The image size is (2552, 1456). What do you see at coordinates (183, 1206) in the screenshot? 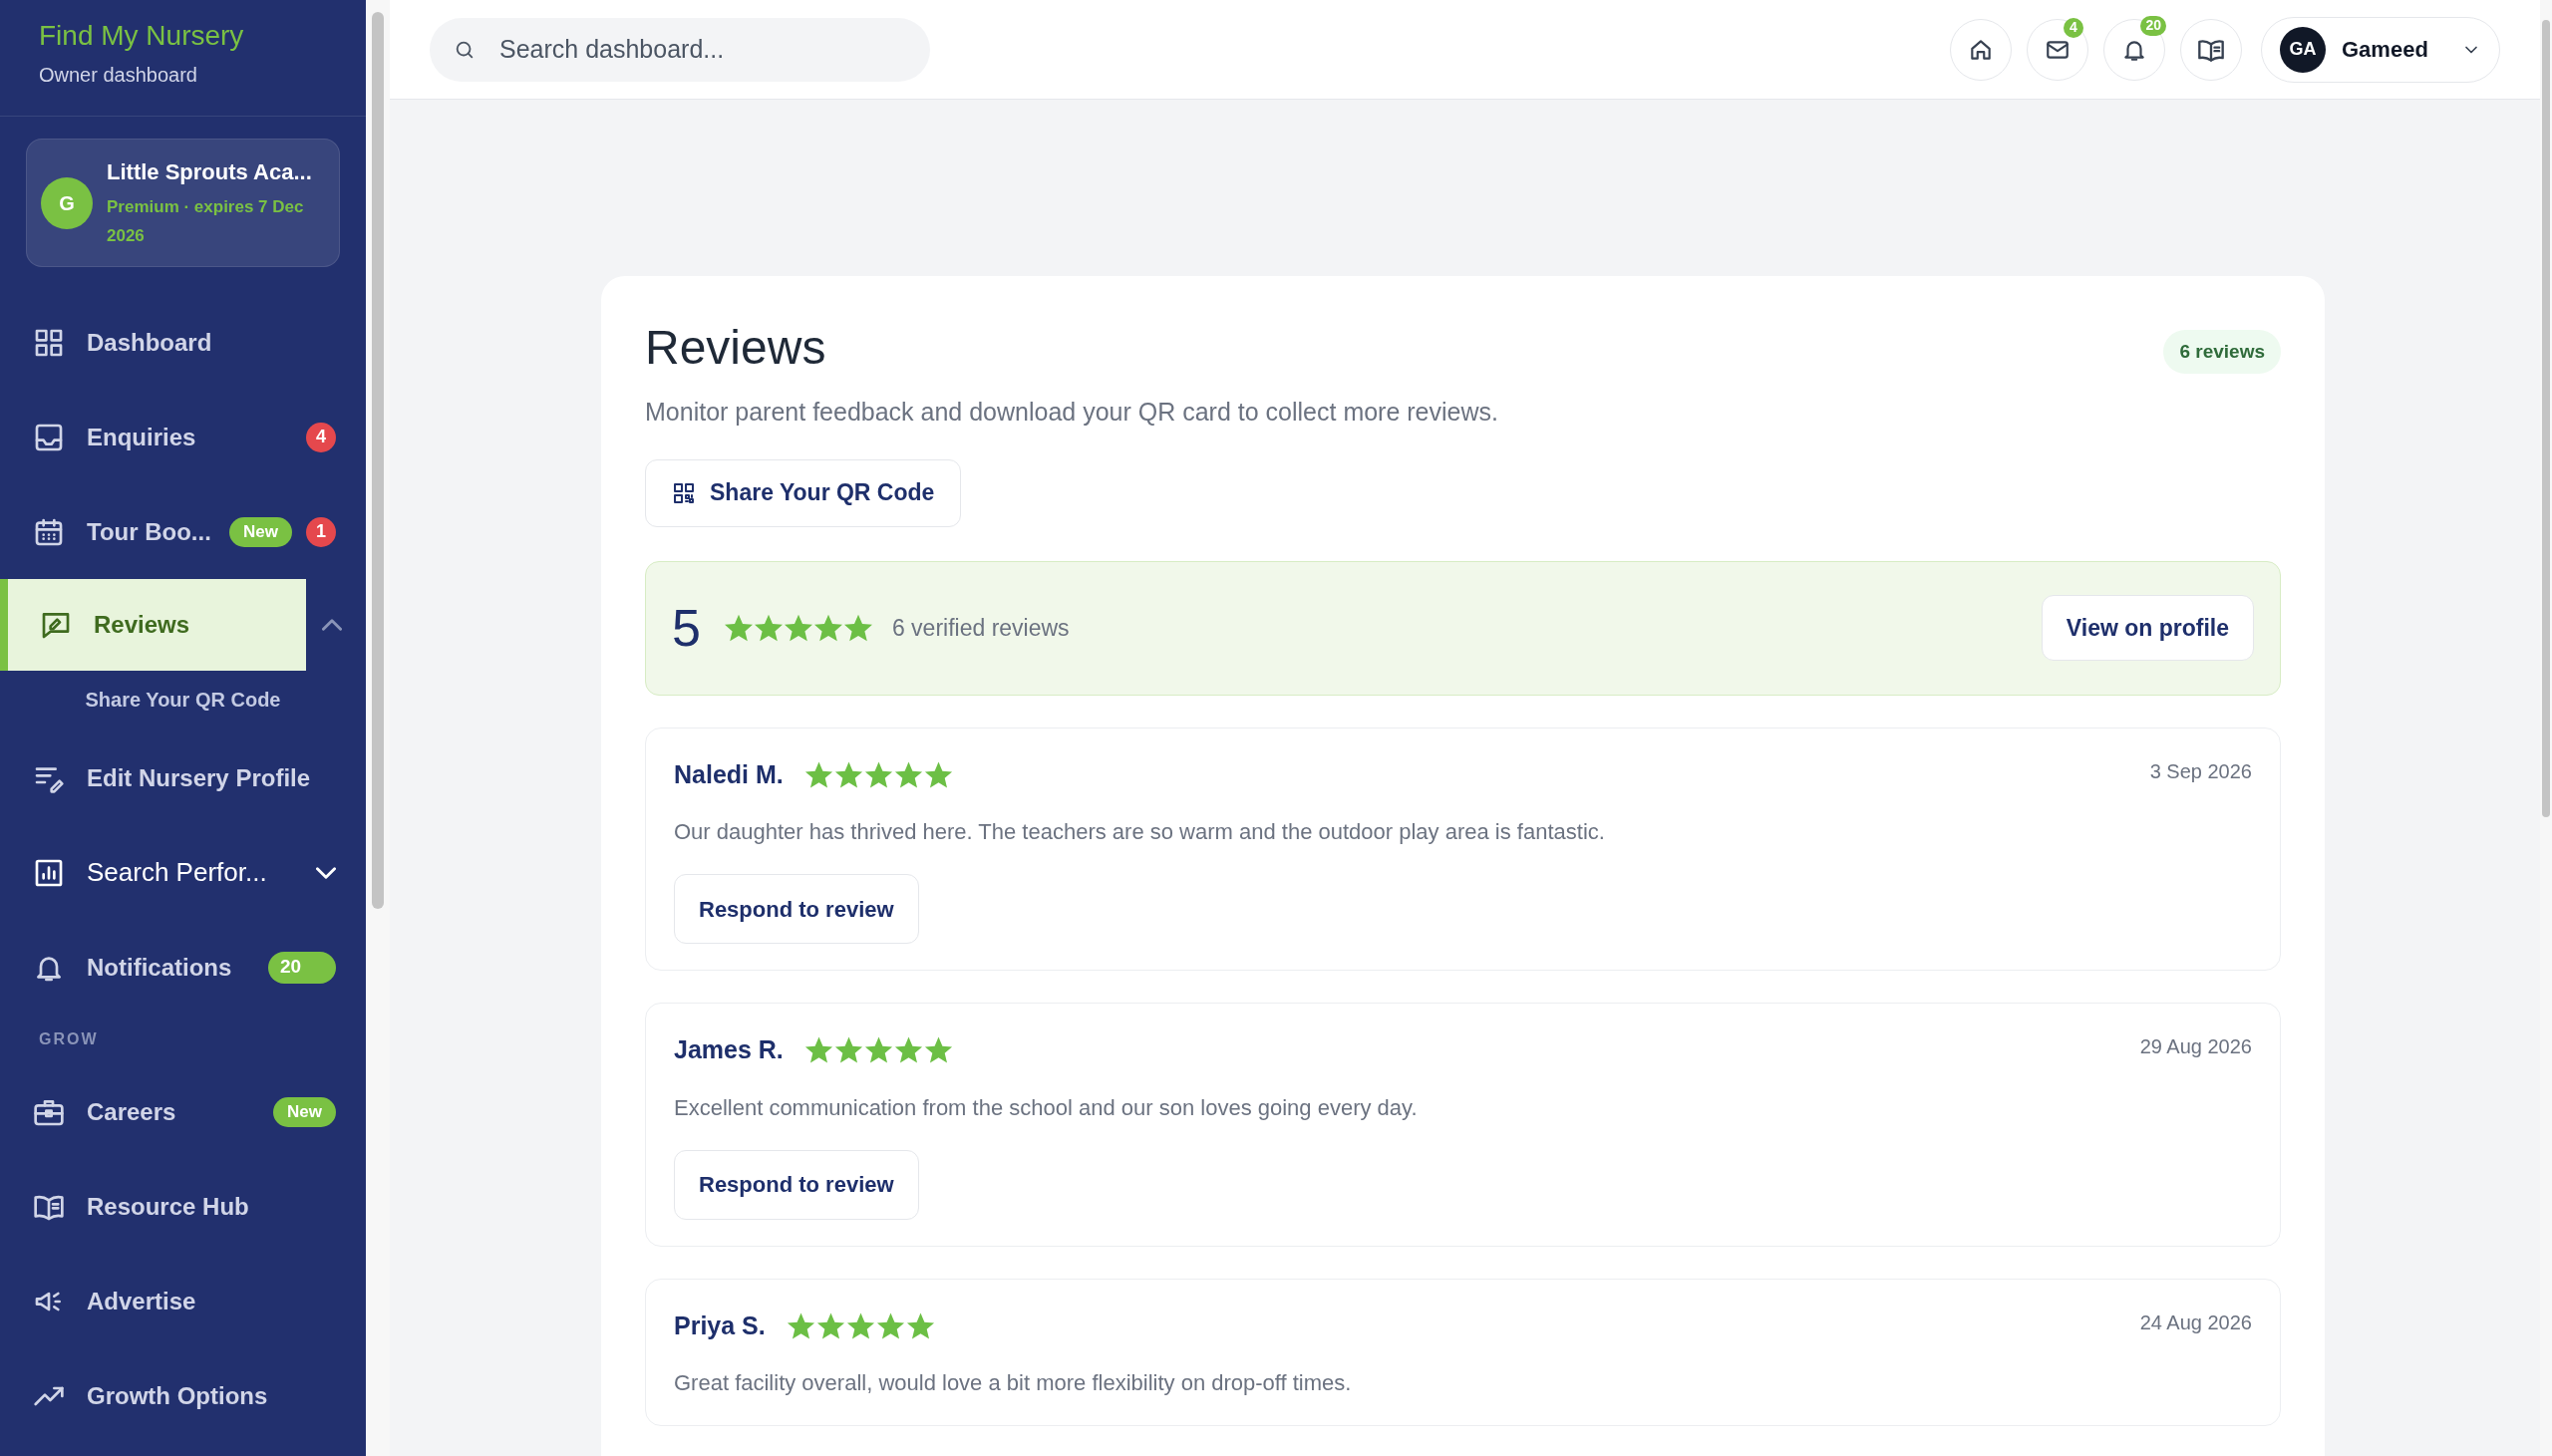
I see `nav-item: Resource Hub` at bounding box center [183, 1206].